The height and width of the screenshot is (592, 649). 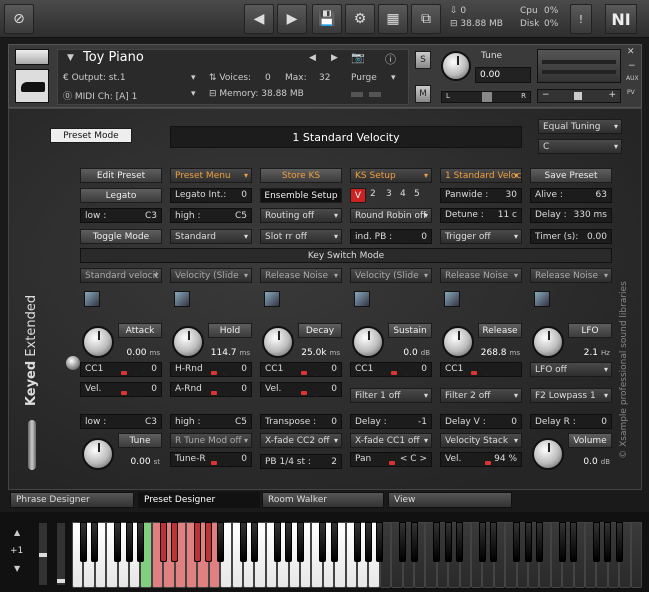 What do you see at coordinates (182, 299) in the screenshot?
I see `slot-2-toggle` at bounding box center [182, 299].